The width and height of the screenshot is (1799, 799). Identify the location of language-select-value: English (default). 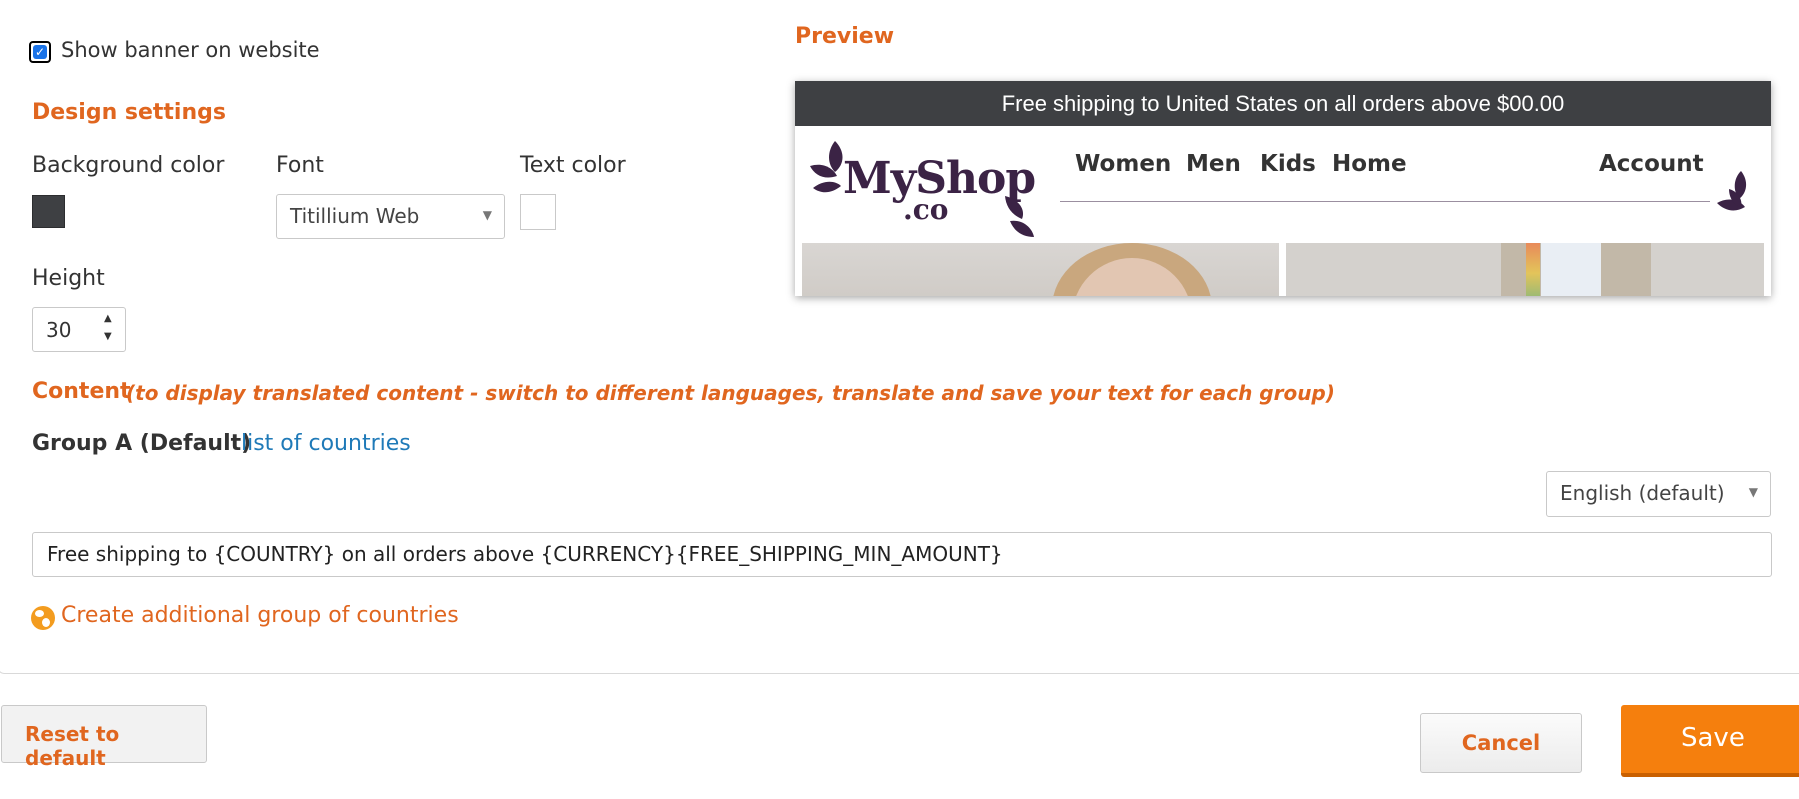
(1642, 493).